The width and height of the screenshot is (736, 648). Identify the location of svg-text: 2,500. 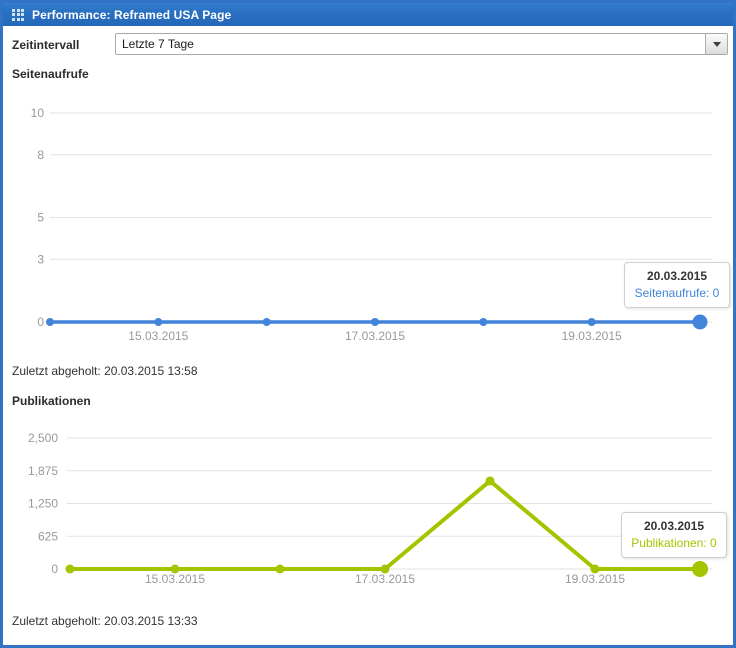
(43, 438).